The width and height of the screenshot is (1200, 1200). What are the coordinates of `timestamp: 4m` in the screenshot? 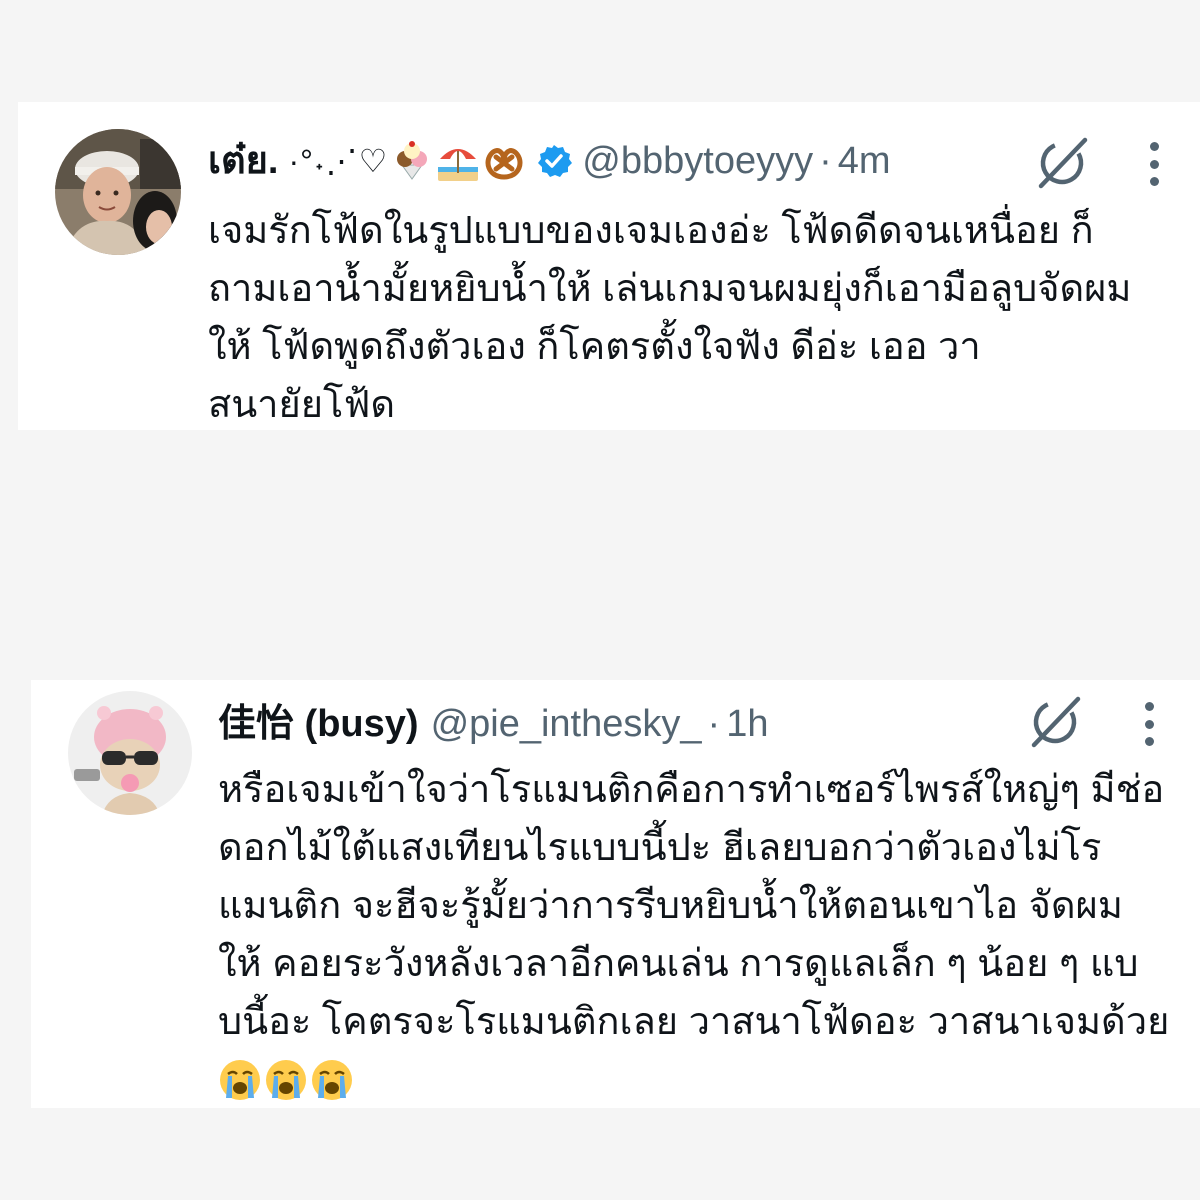 It's located at (864, 161).